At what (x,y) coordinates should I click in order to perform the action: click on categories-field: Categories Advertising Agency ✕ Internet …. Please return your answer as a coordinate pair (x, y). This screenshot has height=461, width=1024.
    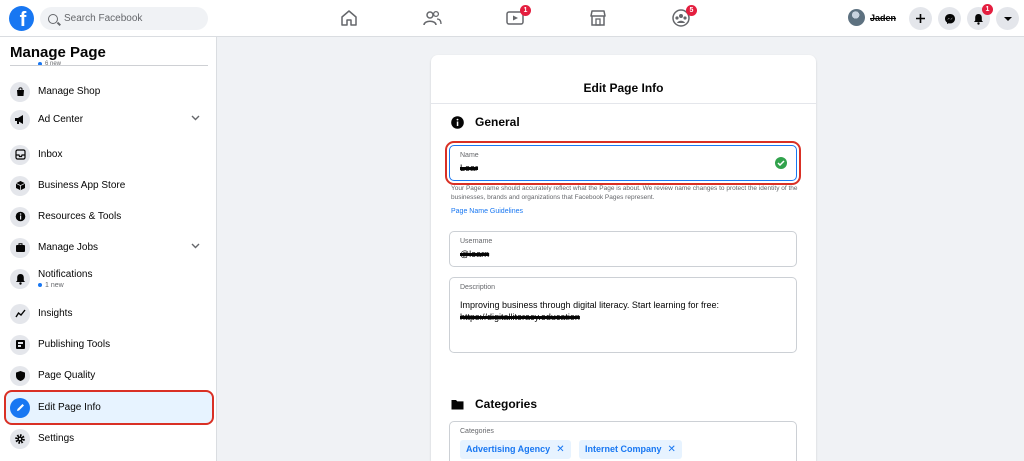
    Looking at the image, I should click on (623, 441).